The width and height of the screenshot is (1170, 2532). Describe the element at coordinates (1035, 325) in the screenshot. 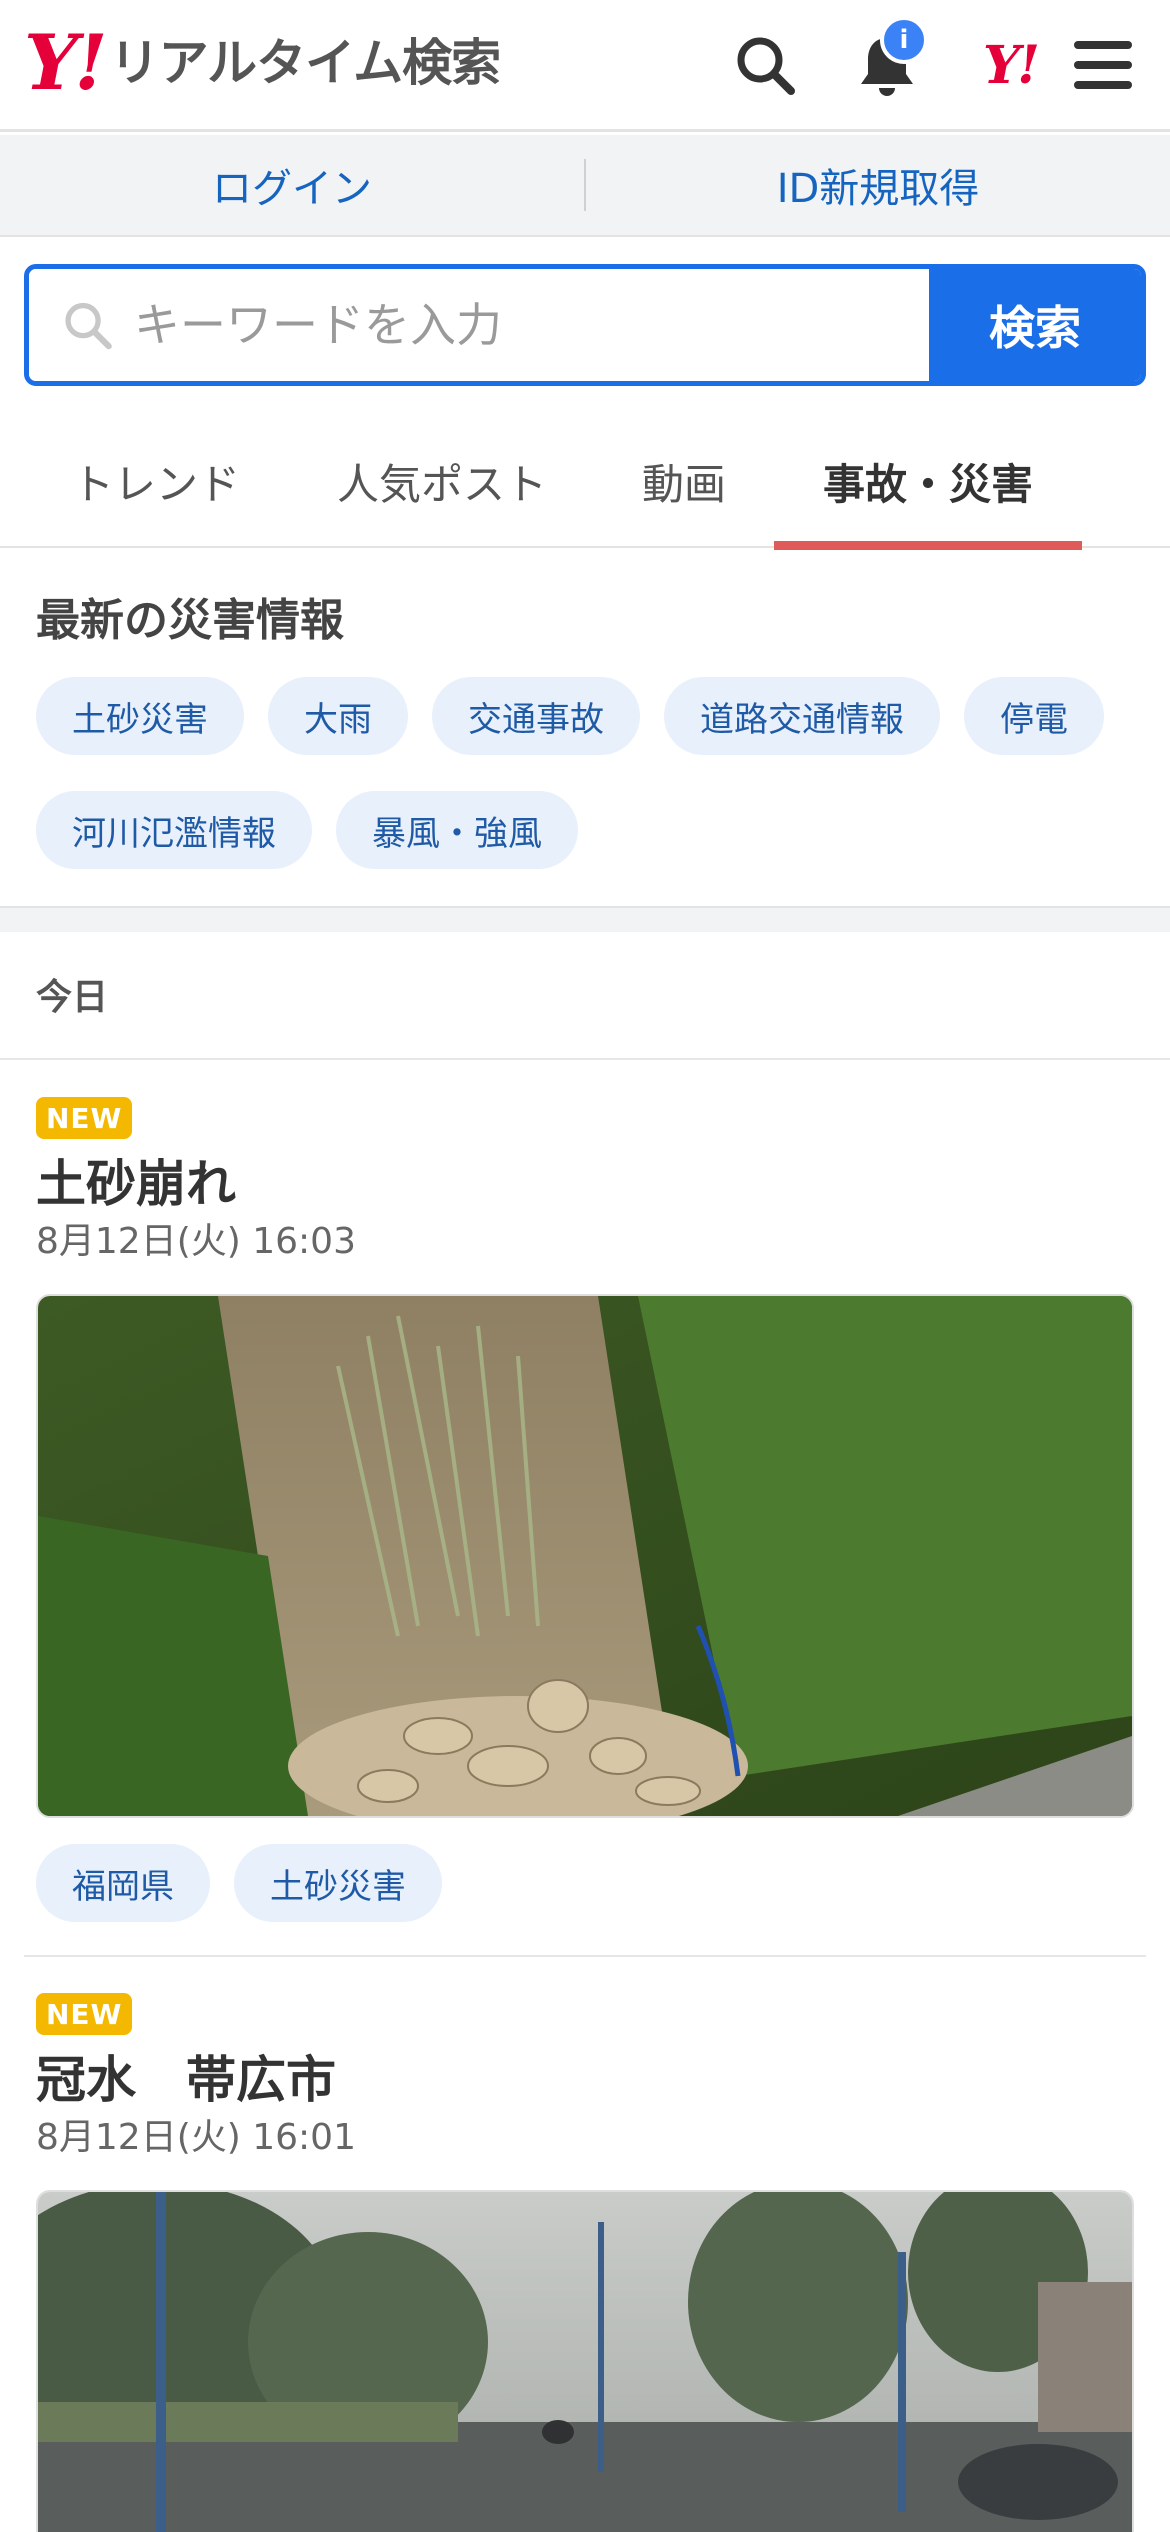

I see `search-button: 検索` at that location.